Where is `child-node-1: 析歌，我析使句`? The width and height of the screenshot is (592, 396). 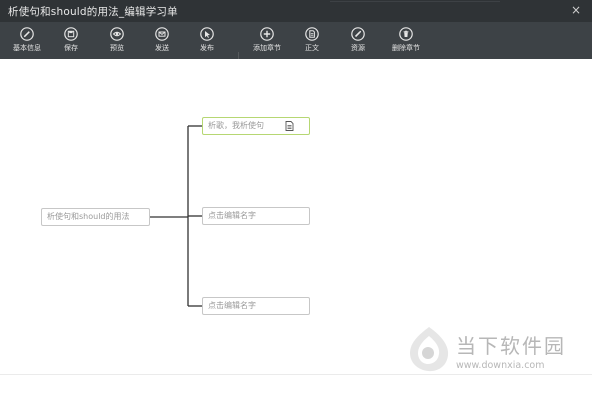
child-node-1: 析歌，我析使句 is located at coordinates (256, 126).